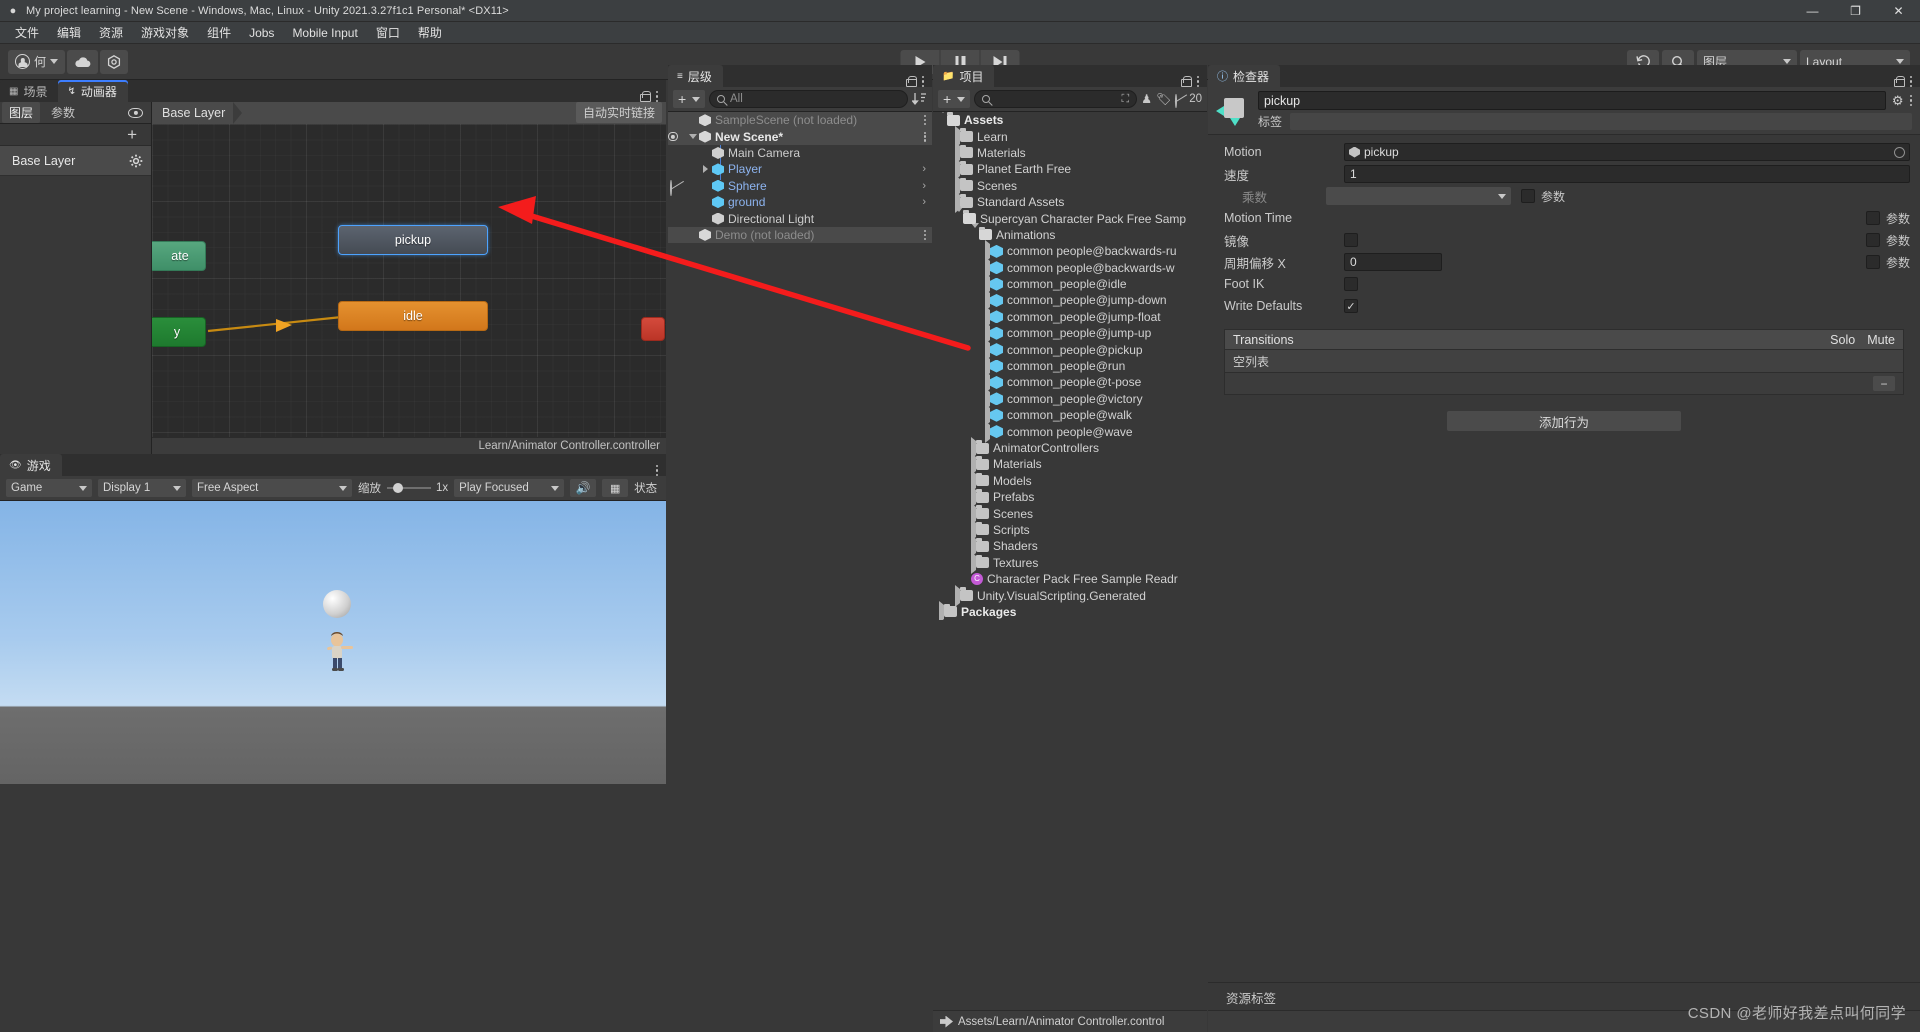 Image resolution: width=1920 pixels, height=1032 pixels. What do you see at coordinates (333, 666) in the screenshot?
I see `game-view` at bounding box center [333, 666].